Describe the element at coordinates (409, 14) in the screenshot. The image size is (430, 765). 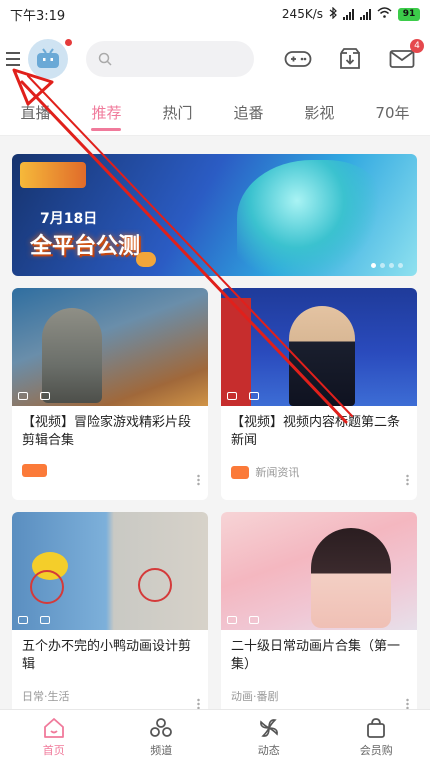
I see `battery-indicator: 91` at that location.